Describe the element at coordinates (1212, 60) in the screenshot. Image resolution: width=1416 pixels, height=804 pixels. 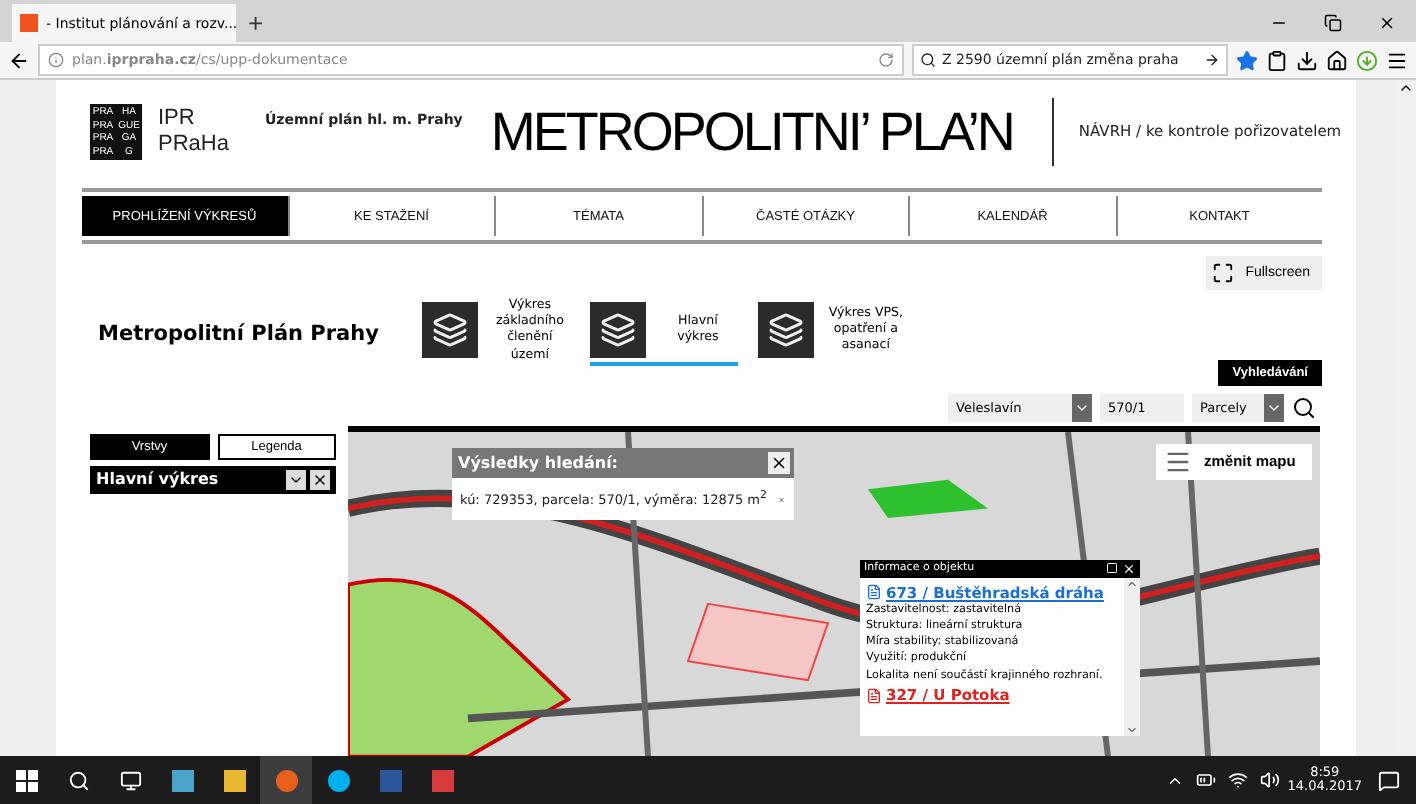
I see `arrow-icon` at that location.